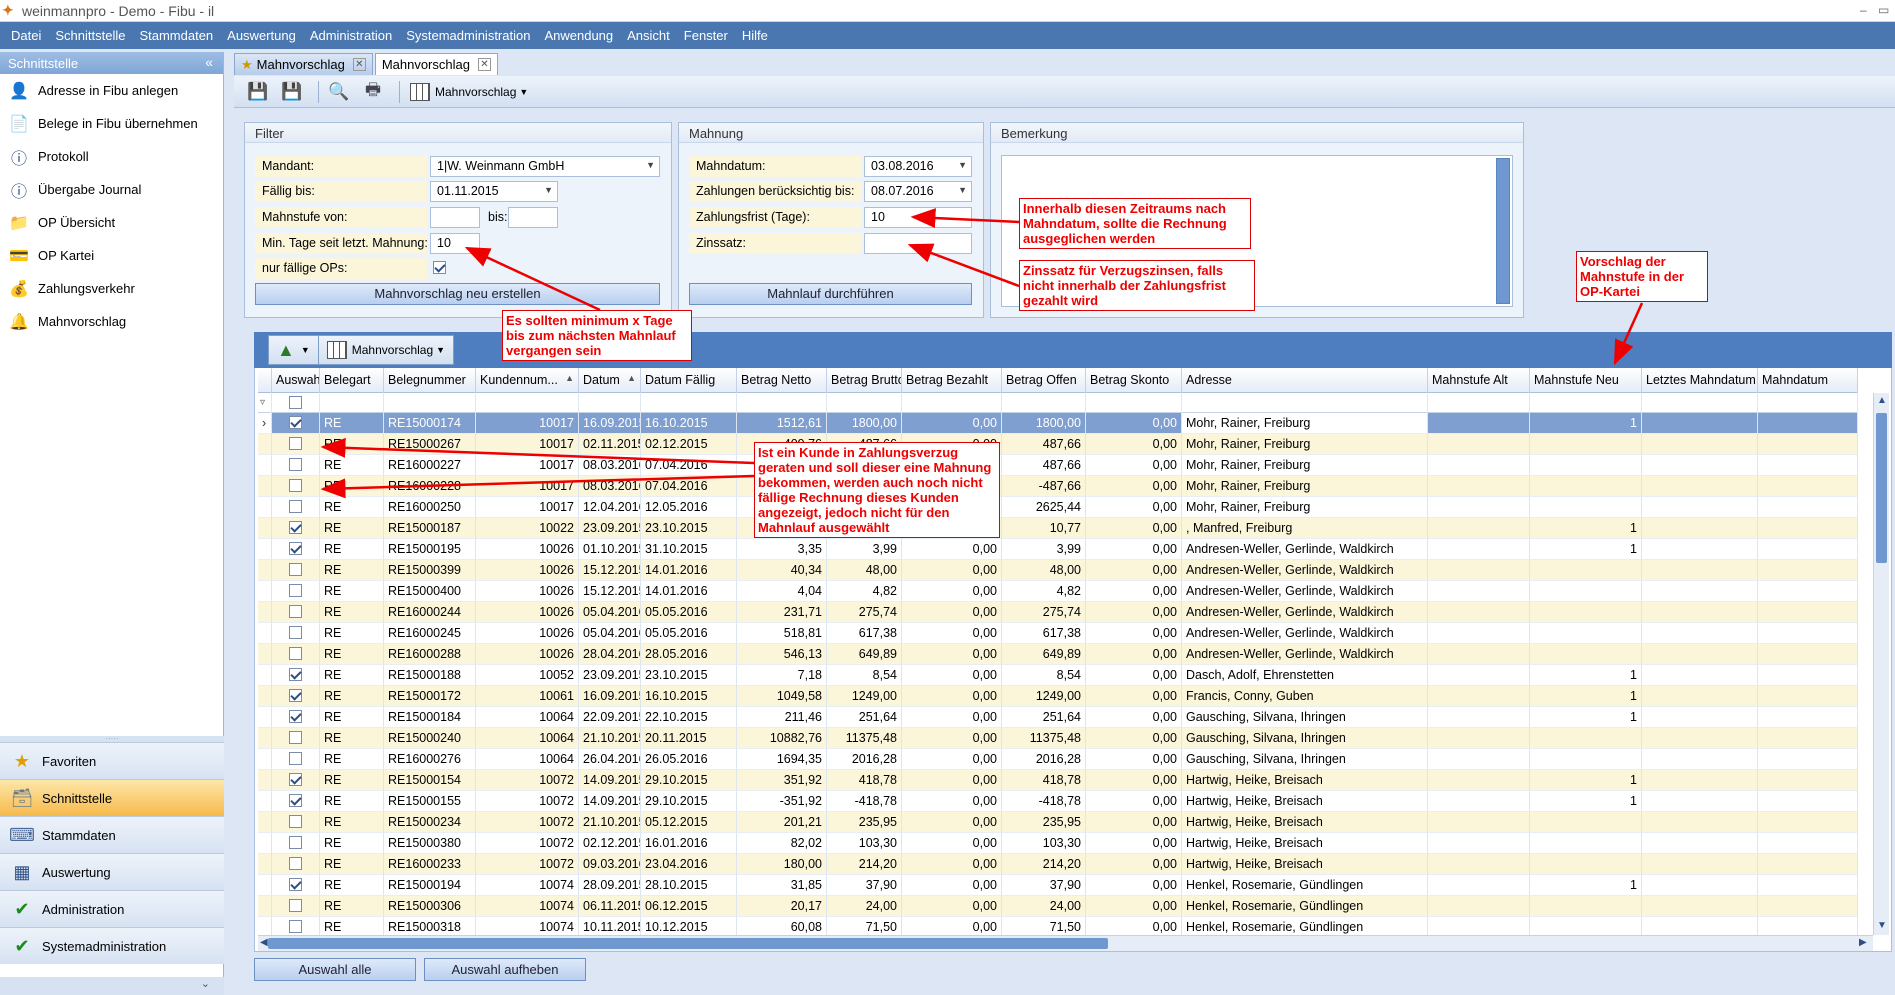  Describe the element at coordinates (296, 380) in the screenshot. I see `column-header-0: Auswahl` at that location.